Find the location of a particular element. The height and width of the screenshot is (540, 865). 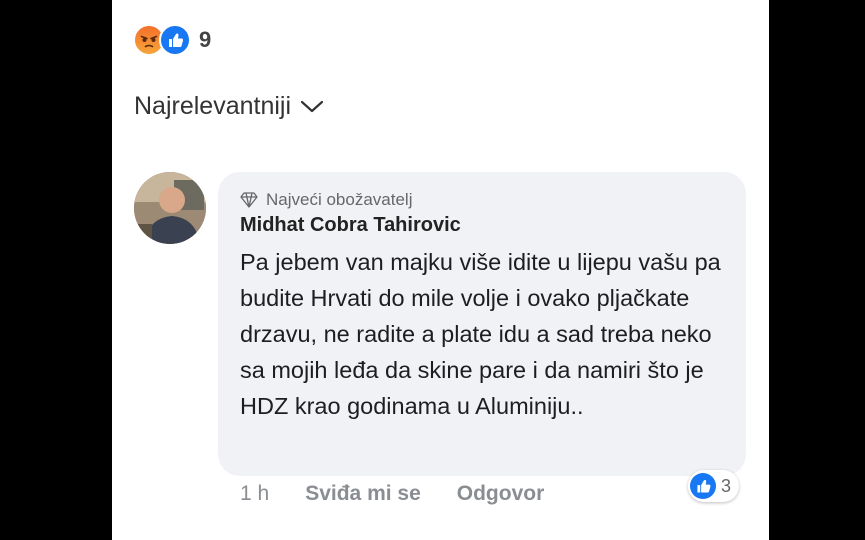

like-button: Sviđa mi se is located at coordinates (363, 494).